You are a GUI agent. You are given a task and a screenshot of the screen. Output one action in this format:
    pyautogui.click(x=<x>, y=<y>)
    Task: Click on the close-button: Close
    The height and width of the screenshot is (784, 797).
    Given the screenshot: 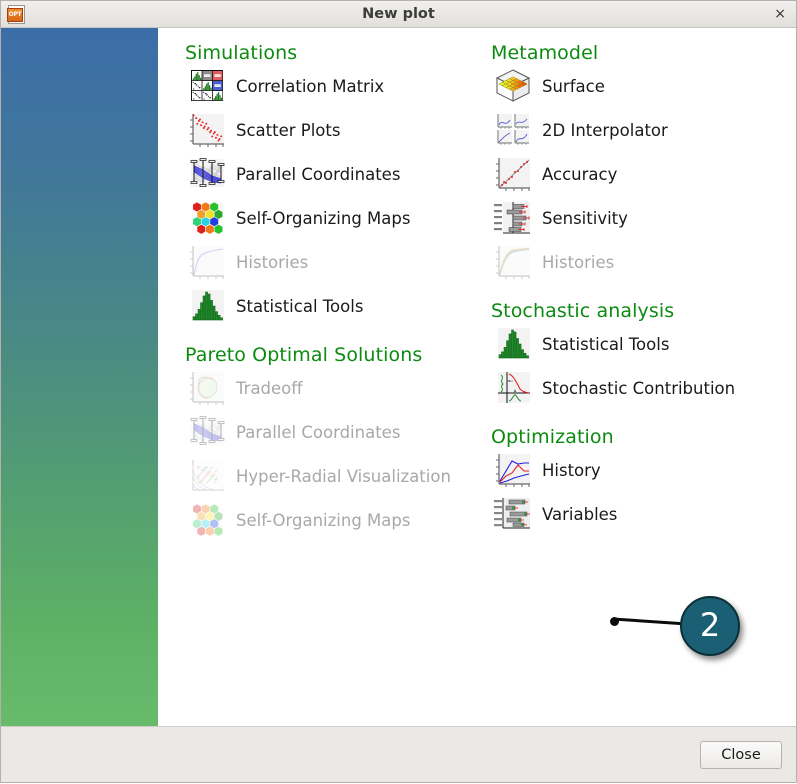 What is the action you would take?
    pyautogui.click(x=741, y=754)
    